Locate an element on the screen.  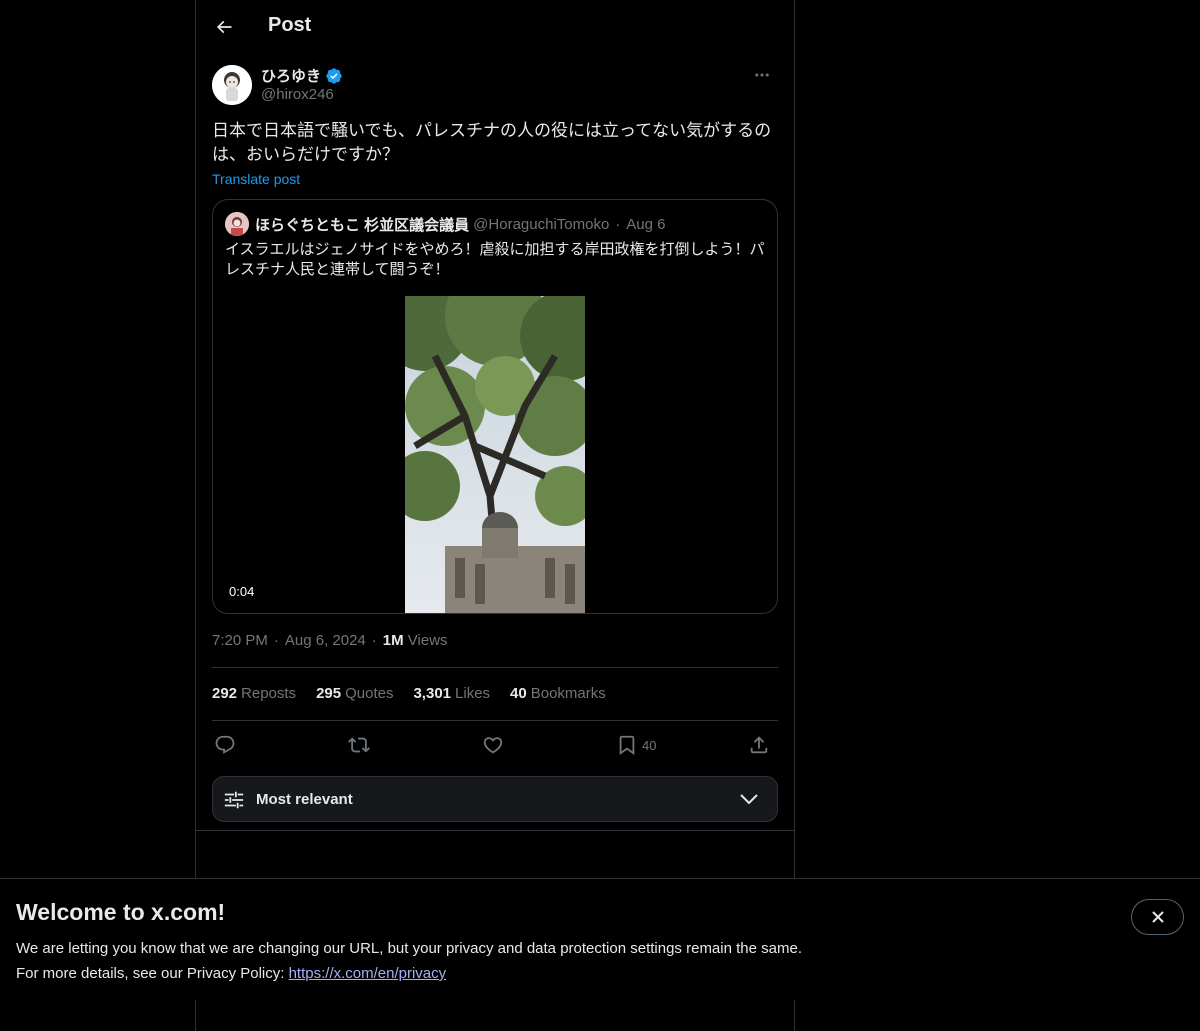
author-handle: @hirox246 is located at coordinates (297, 94).